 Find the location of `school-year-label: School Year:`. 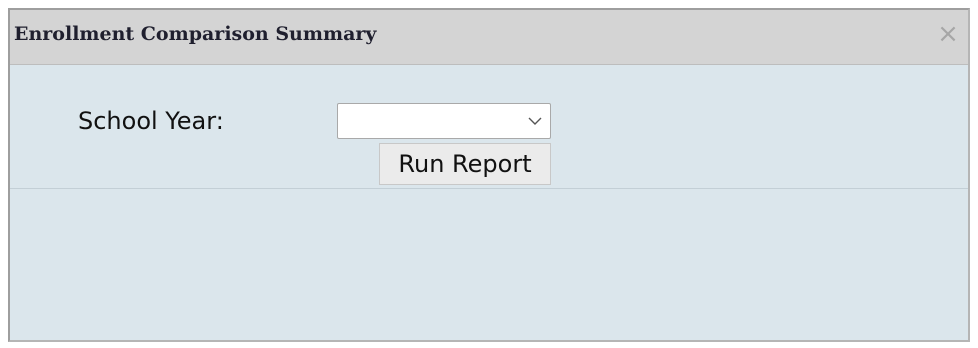

school-year-label: School Year: is located at coordinates (151, 121).